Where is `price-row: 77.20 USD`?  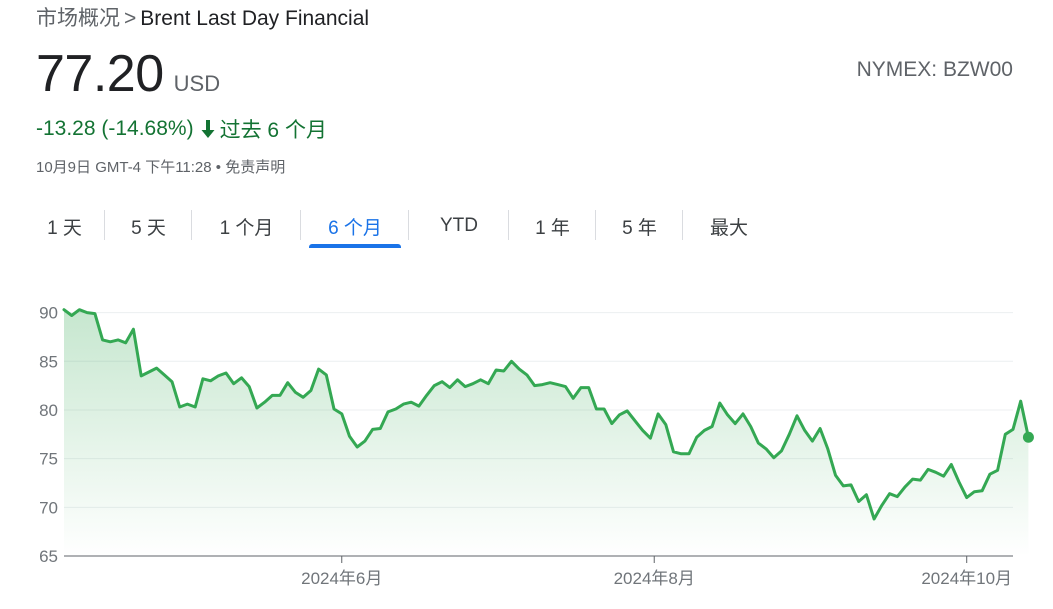 price-row: 77.20 USD is located at coordinates (128, 74).